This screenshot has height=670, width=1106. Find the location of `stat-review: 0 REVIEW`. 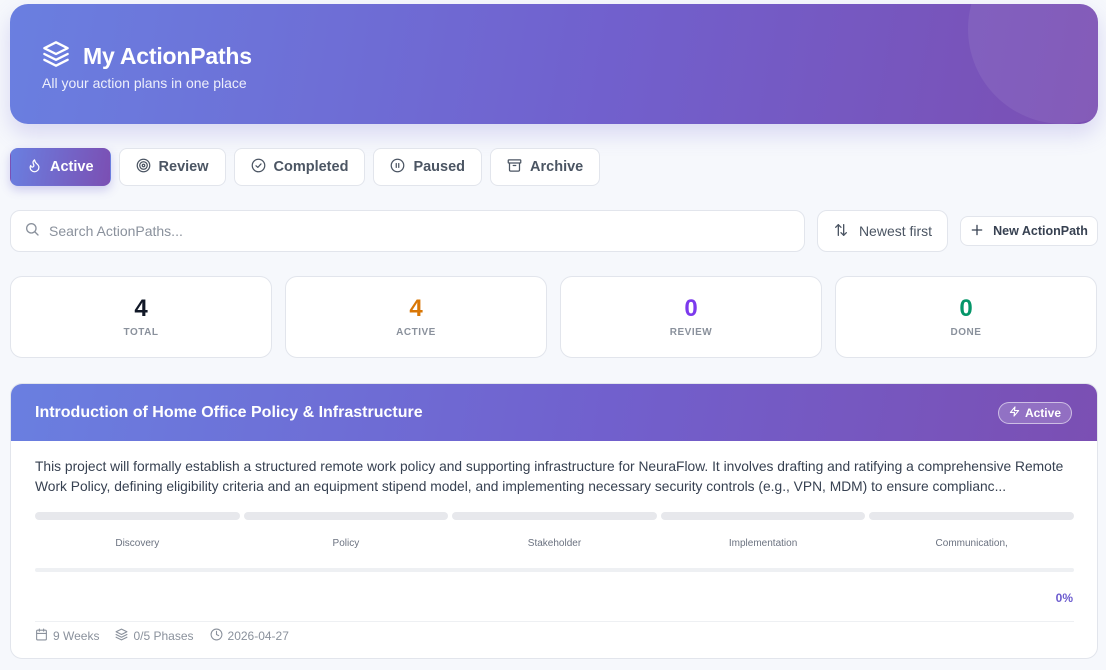

stat-review: 0 REVIEW is located at coordinates (691, 317).